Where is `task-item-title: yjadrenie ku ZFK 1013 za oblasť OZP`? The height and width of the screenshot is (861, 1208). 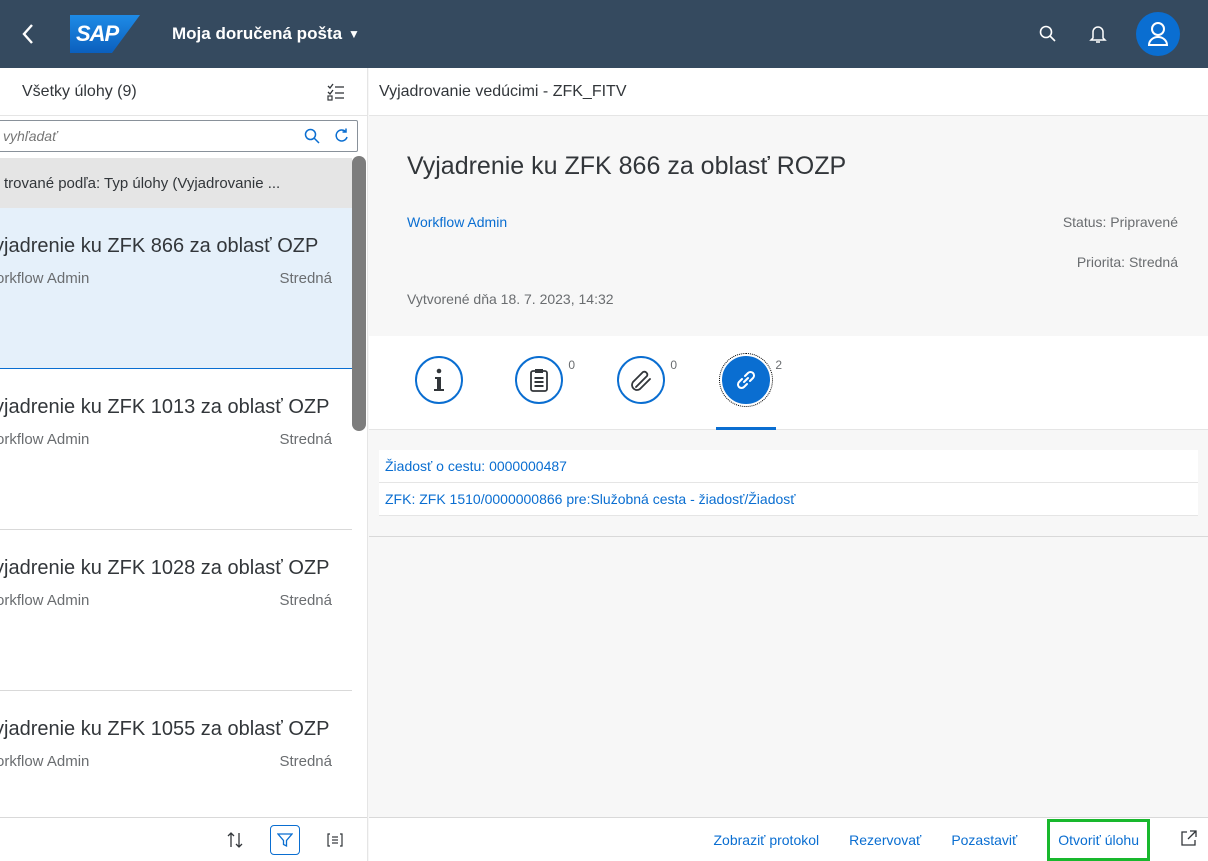
task-item-title: yjadrenie ku ZFK 1013 za oblasť OZP is located at coordinates (165, 407).